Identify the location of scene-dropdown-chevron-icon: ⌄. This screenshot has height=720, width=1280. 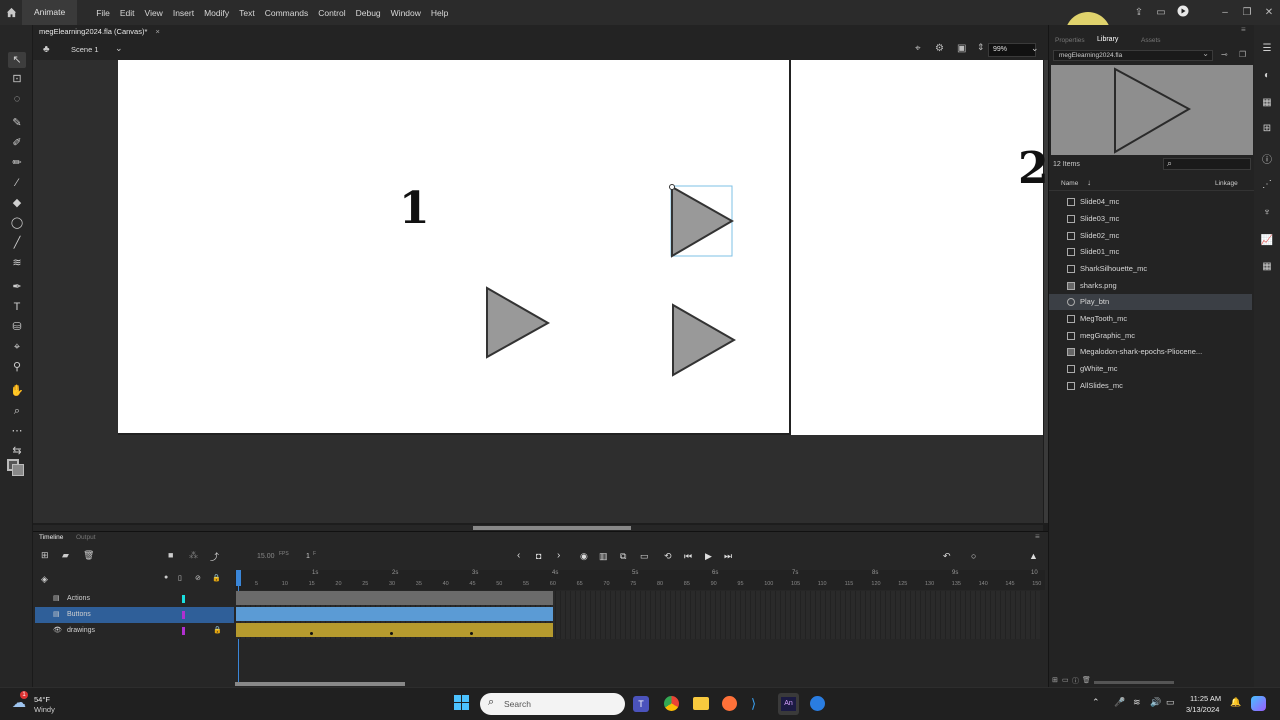
(119, 48).